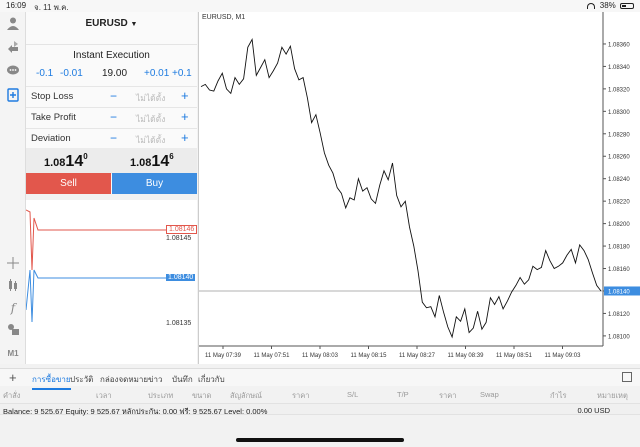 Image resolution: width=640 pixels, height=447 pixels. I want to click on objects-icon, so click(13, 330).